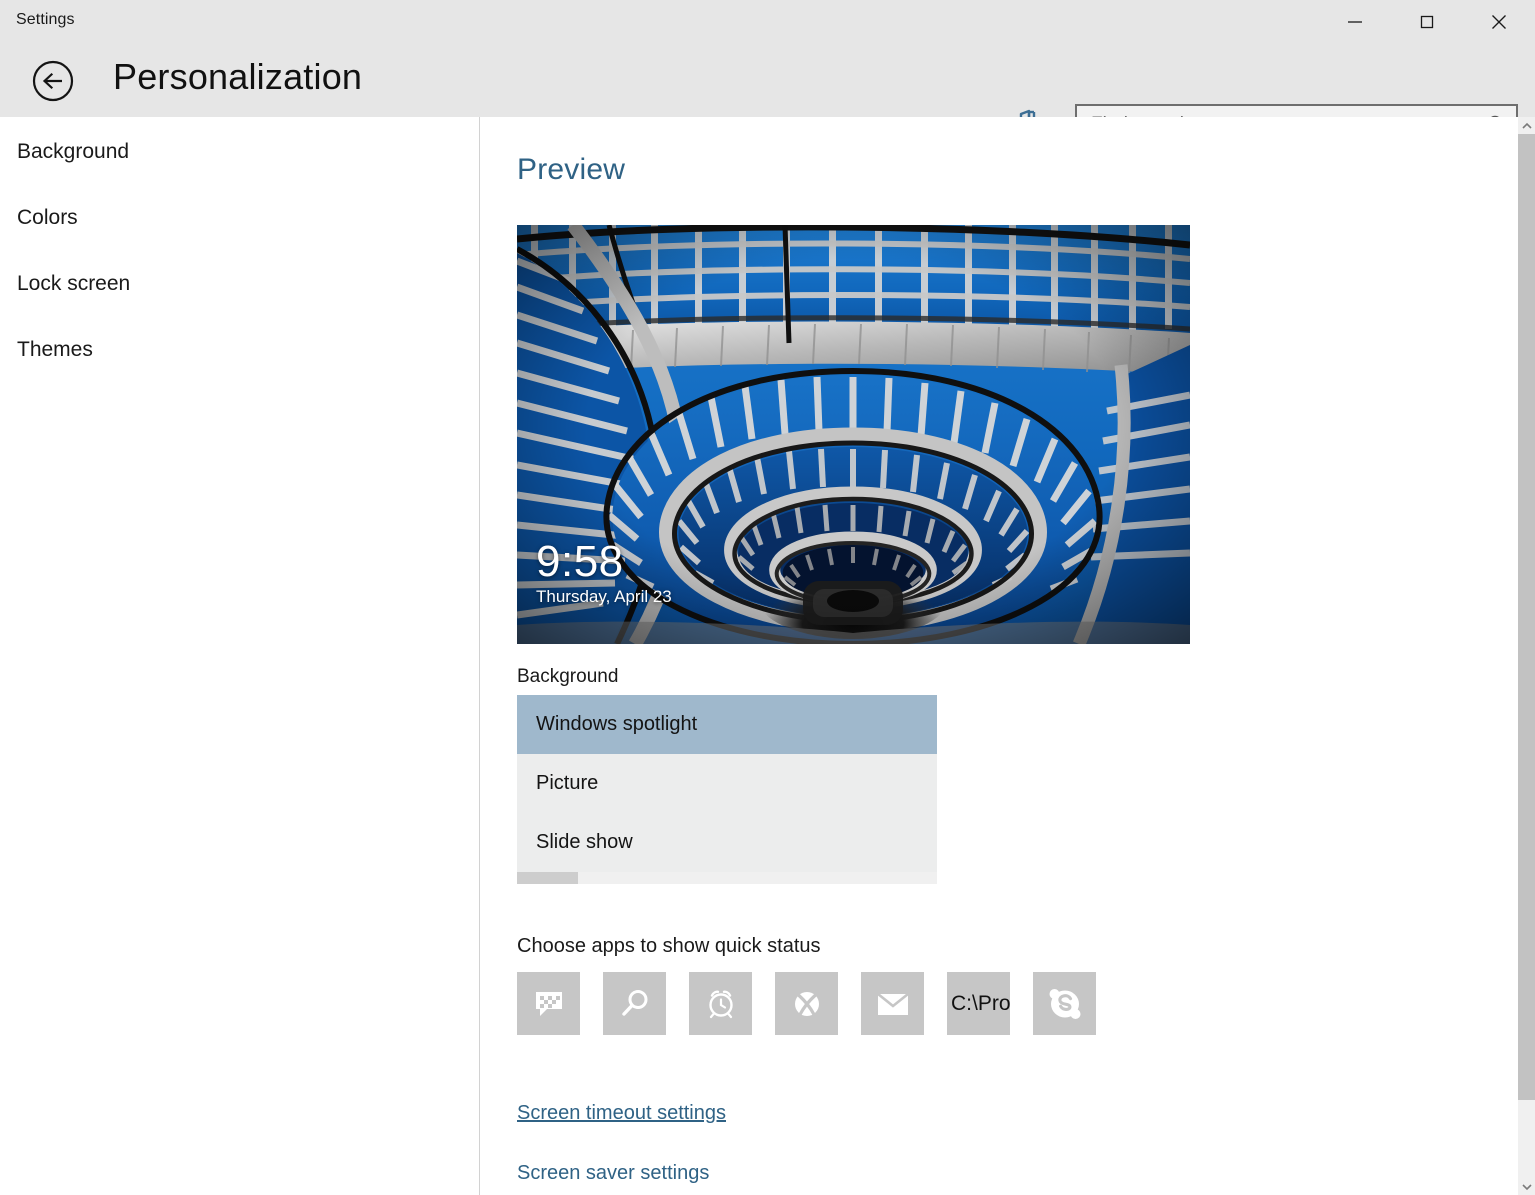 The width and height of the screenshot is (1535, 1195). Describe the element at coordinates (767, 22) in the screenshot. I see `title-bar: Settings` at that location.